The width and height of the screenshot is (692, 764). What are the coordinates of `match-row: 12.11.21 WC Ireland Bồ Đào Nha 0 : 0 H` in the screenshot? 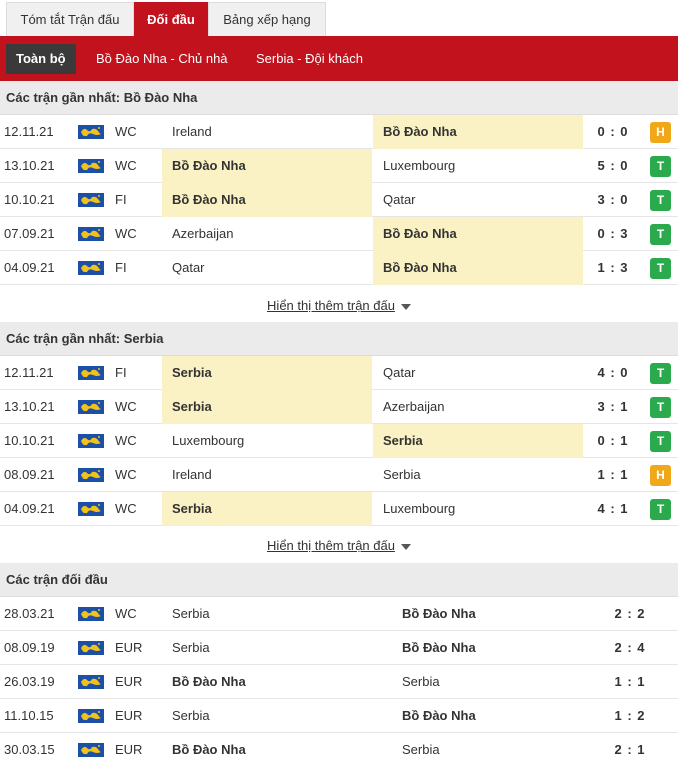 It's located at (339, 132).